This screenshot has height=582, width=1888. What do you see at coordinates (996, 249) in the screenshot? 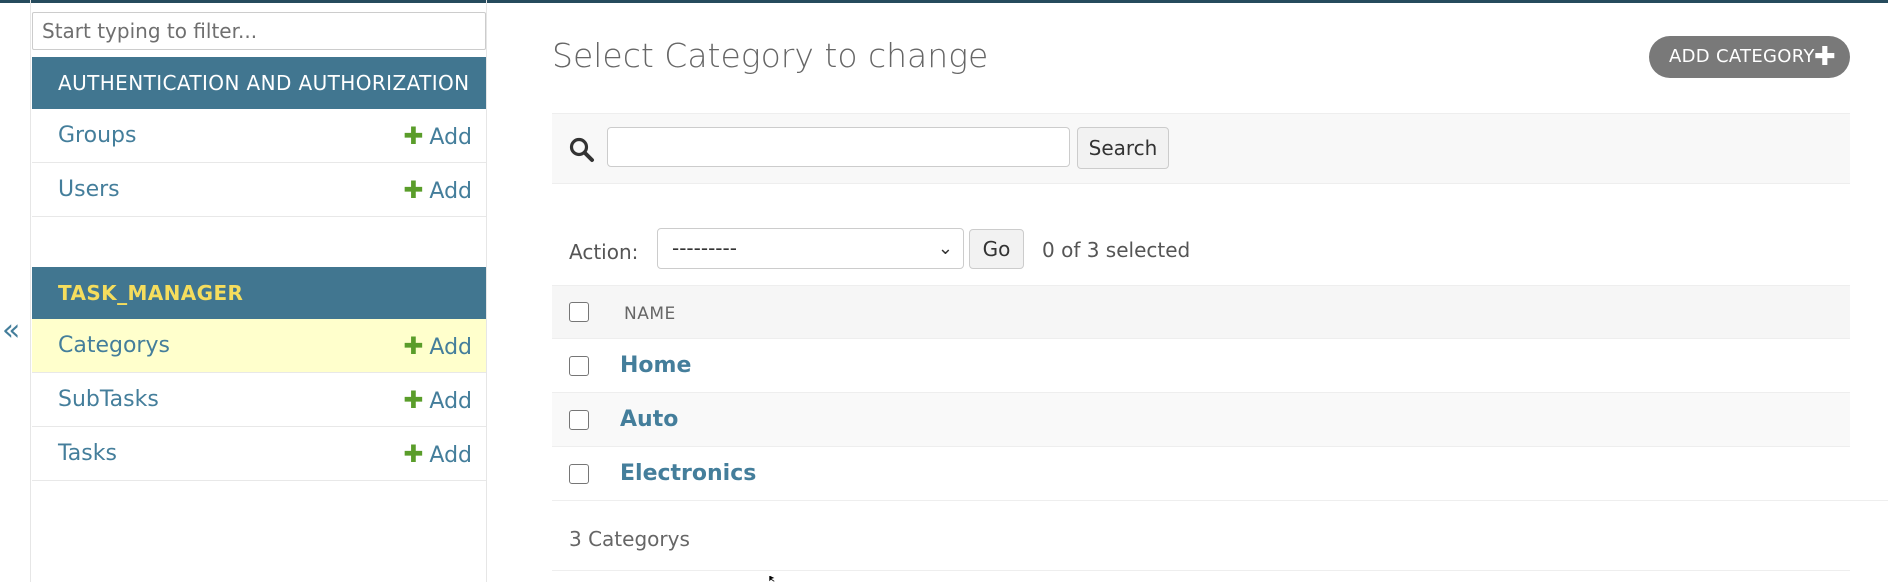
I see `go-button: Go` at bounding box center [996, 249].